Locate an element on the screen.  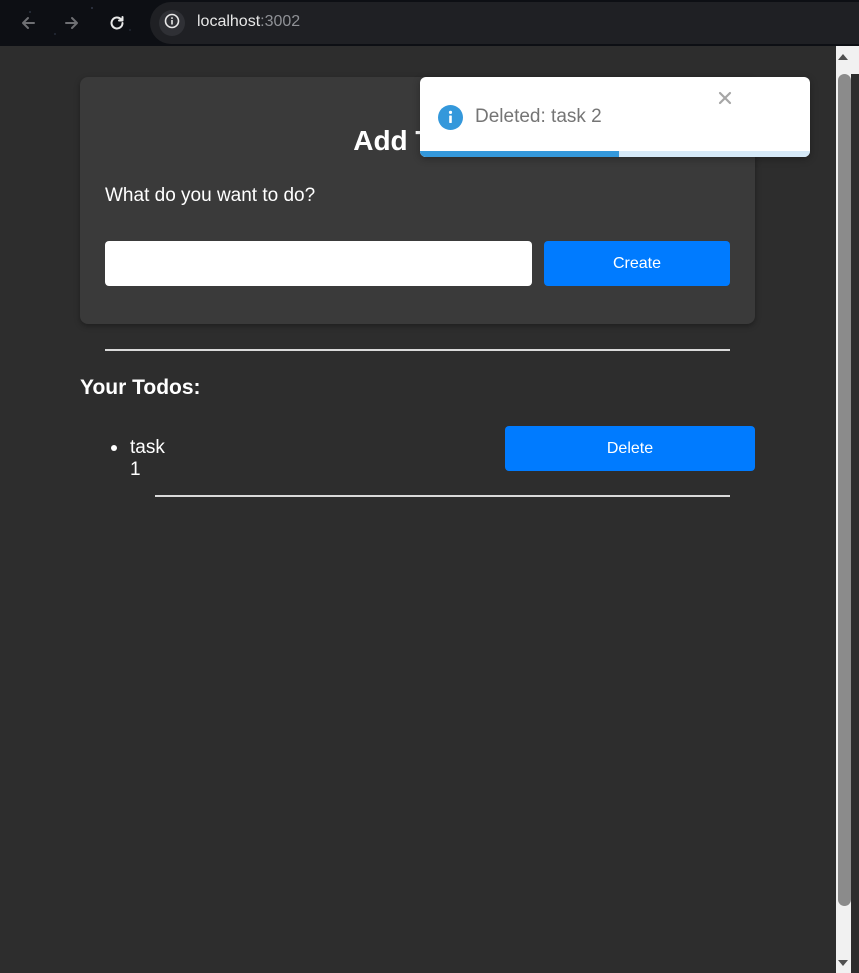
arrow-right-icon is located at coordinates (72, 23).